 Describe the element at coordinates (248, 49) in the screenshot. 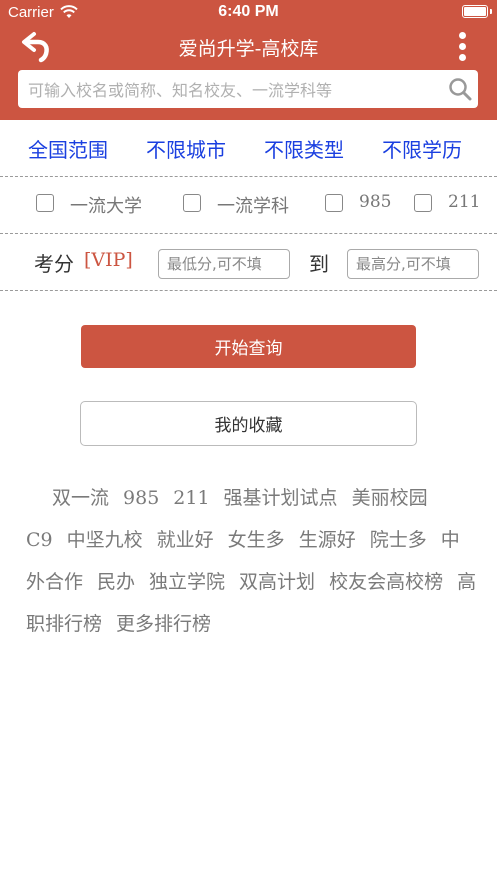

I see `page-title: 爱尚升学-高校库` at that location.